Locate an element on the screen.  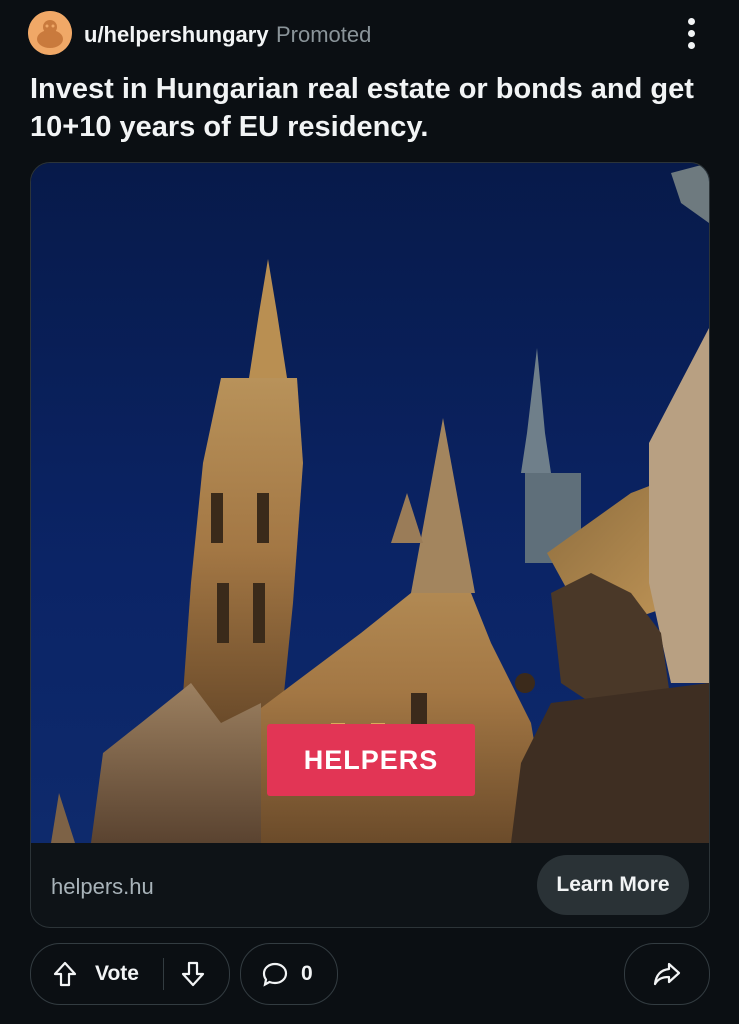
post-header: u/helpershungary Promoted is located at coordinates (369, 33).